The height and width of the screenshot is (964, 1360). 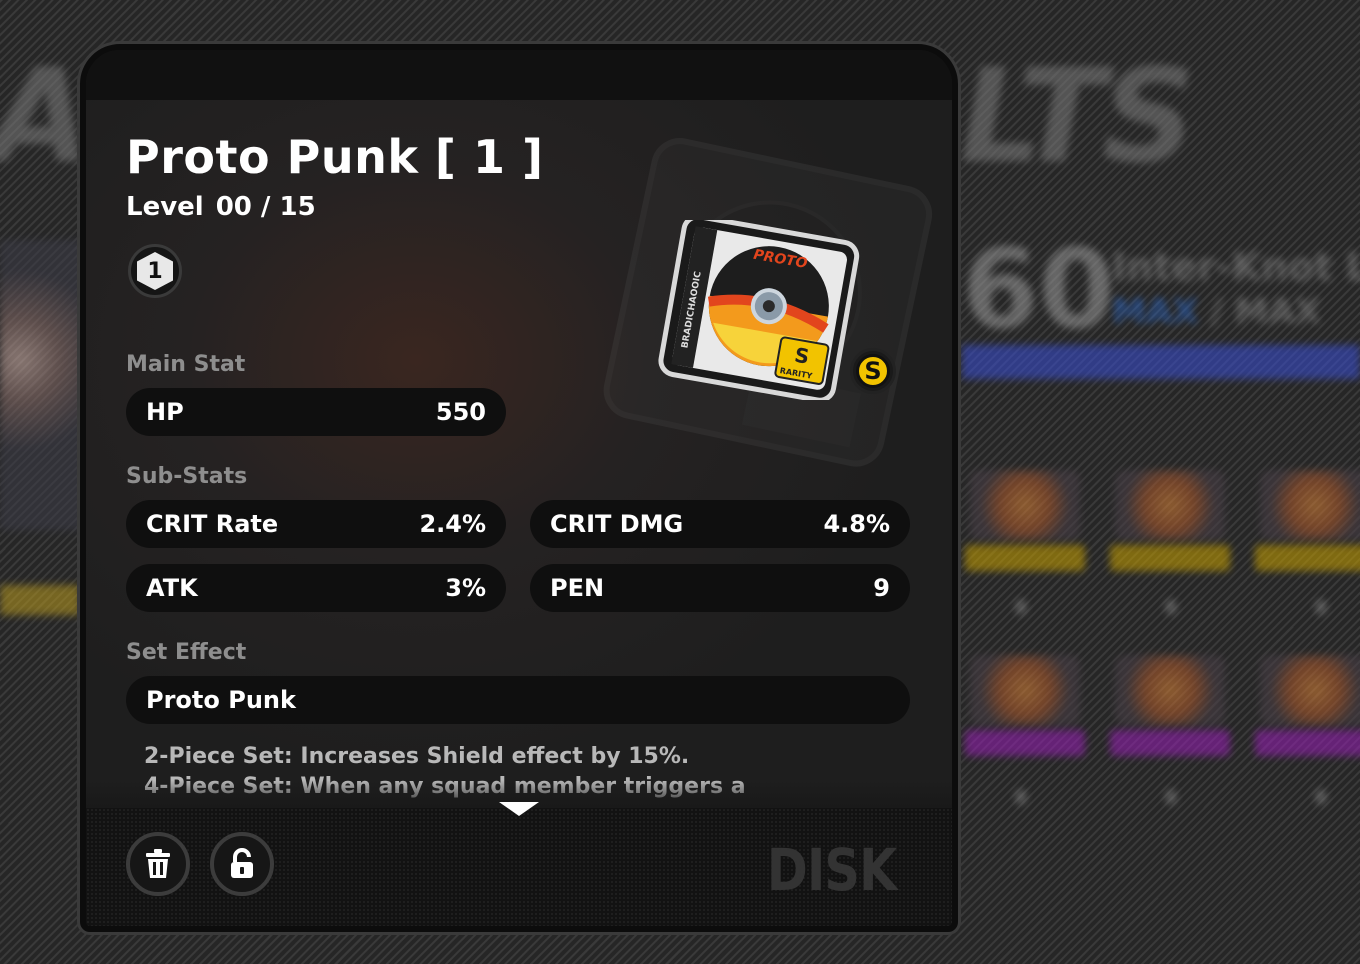 What do you see at coordinates (165, 207) in the screenshot?
I see `disk-level-label: Level` at bounding box center [165, 207].